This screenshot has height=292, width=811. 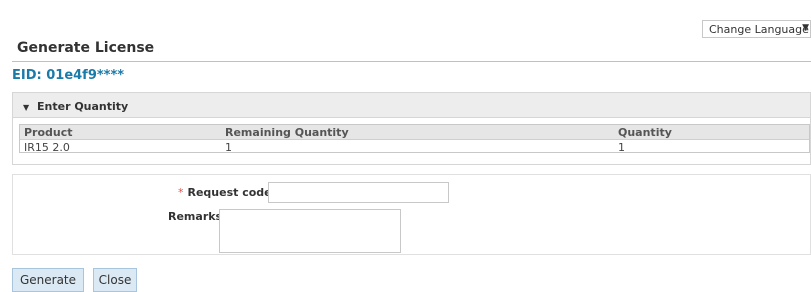 I want to click on enter-quantity-header: ▼ Enter Quantity, so click(x=411, y=105).